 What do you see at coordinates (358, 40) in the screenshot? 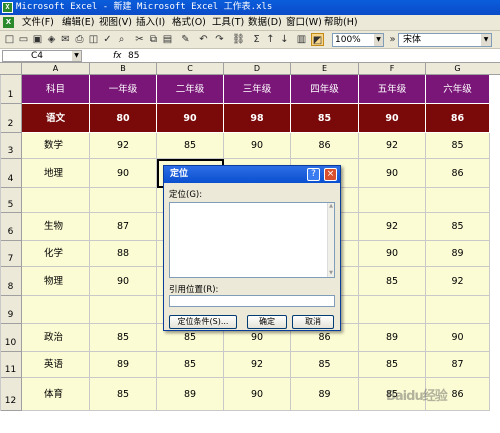
I see `zoom-select: 100% ▼` at bounding box center [358, 40].